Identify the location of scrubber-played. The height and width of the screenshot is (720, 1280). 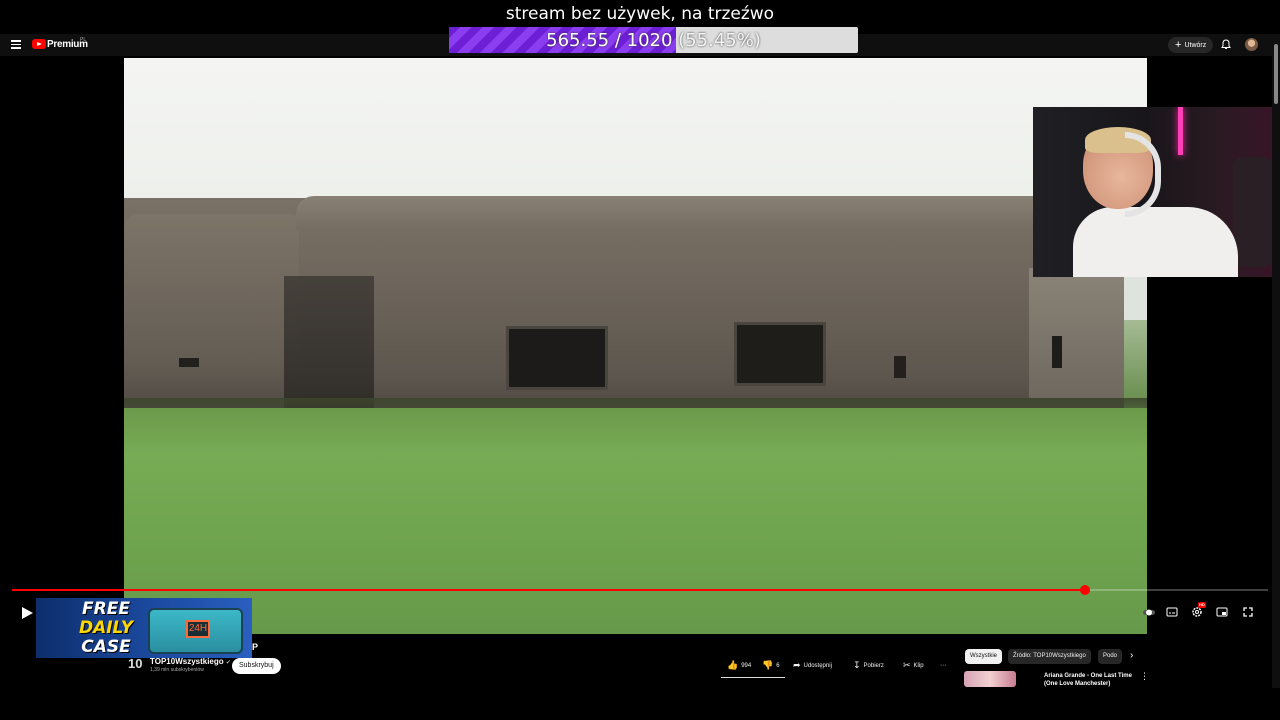
(548, 590).